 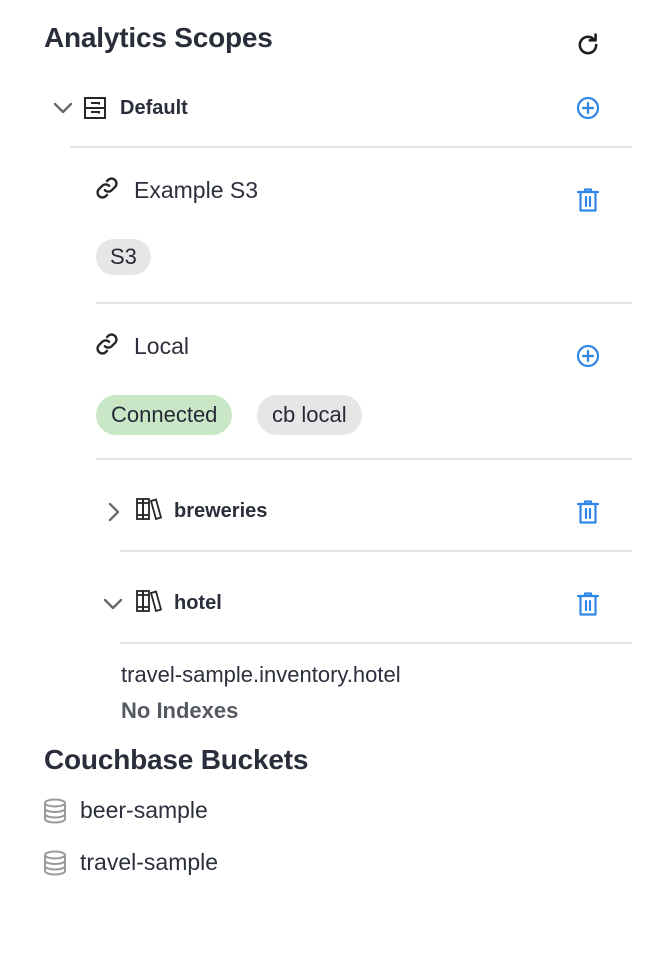 I want to click on add-dataset-button, so click(x=588, y=356).